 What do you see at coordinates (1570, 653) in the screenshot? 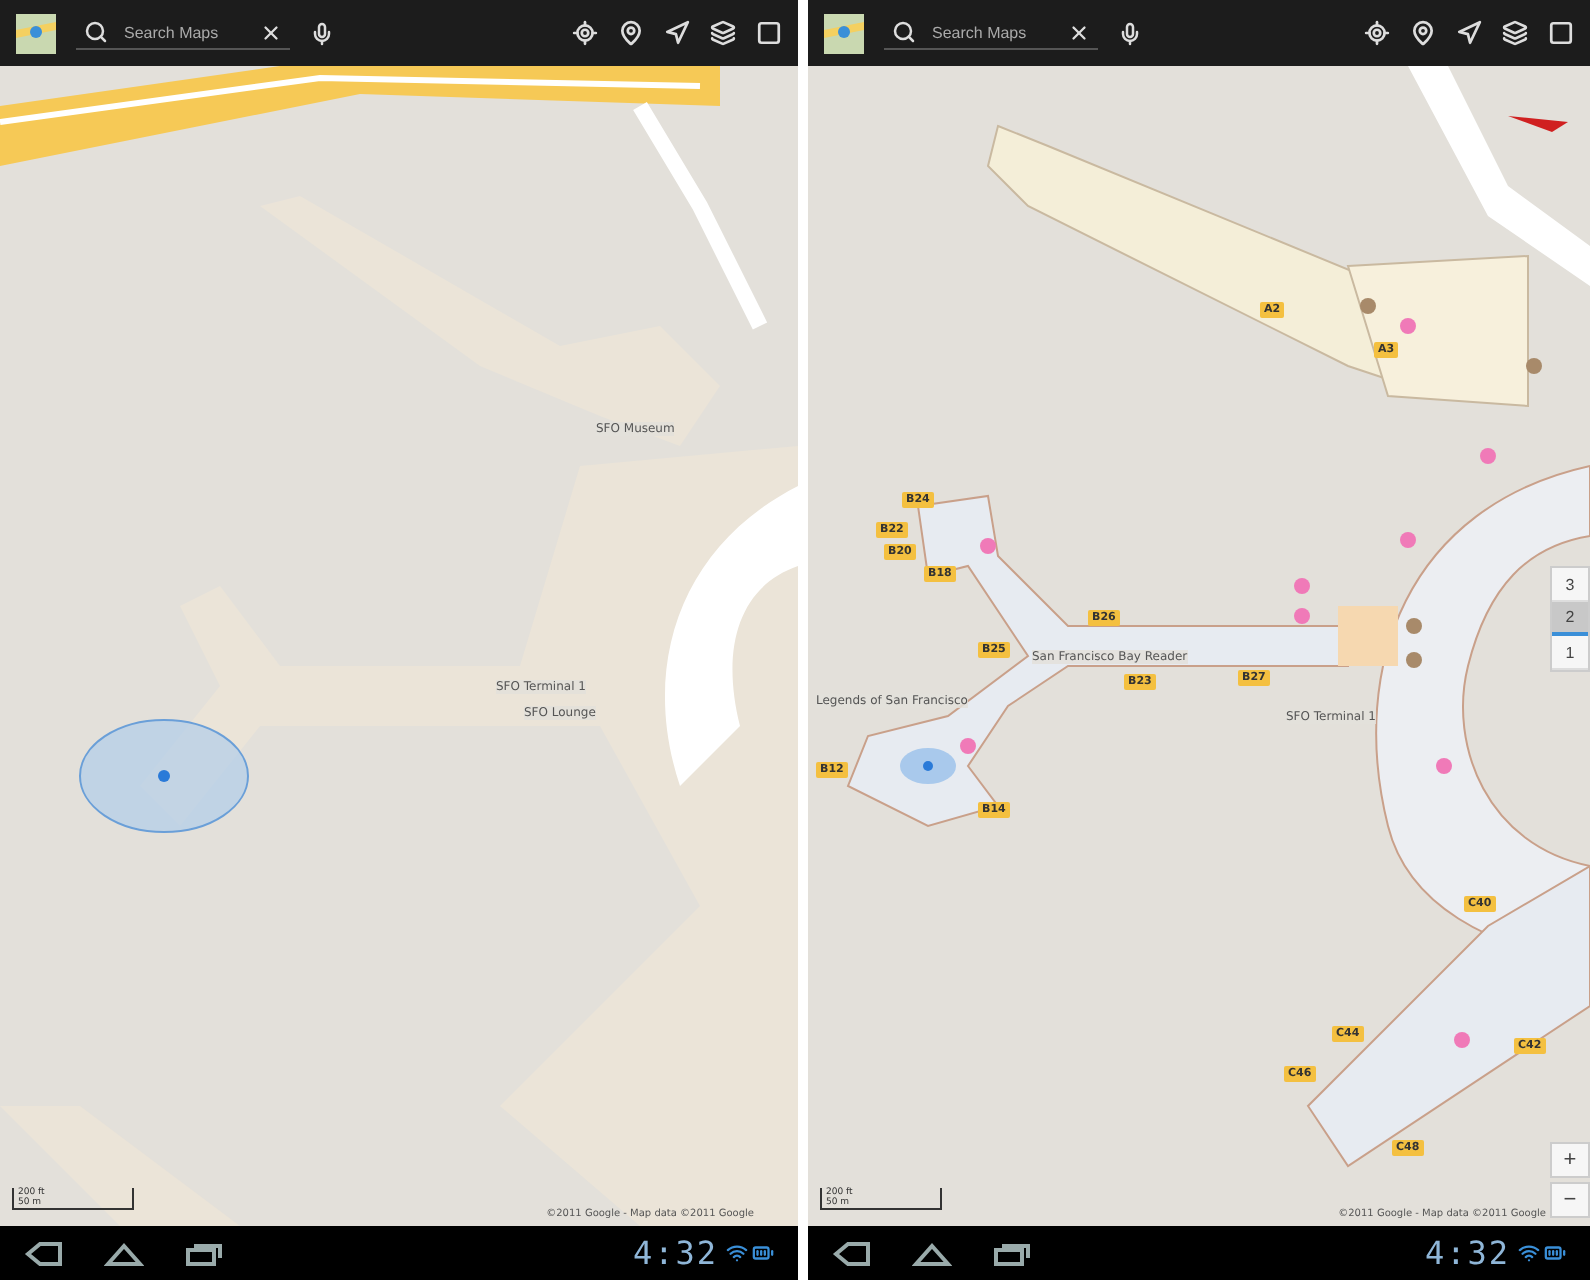
I see `floor-button: 1` at bounding box center [1570, 653].